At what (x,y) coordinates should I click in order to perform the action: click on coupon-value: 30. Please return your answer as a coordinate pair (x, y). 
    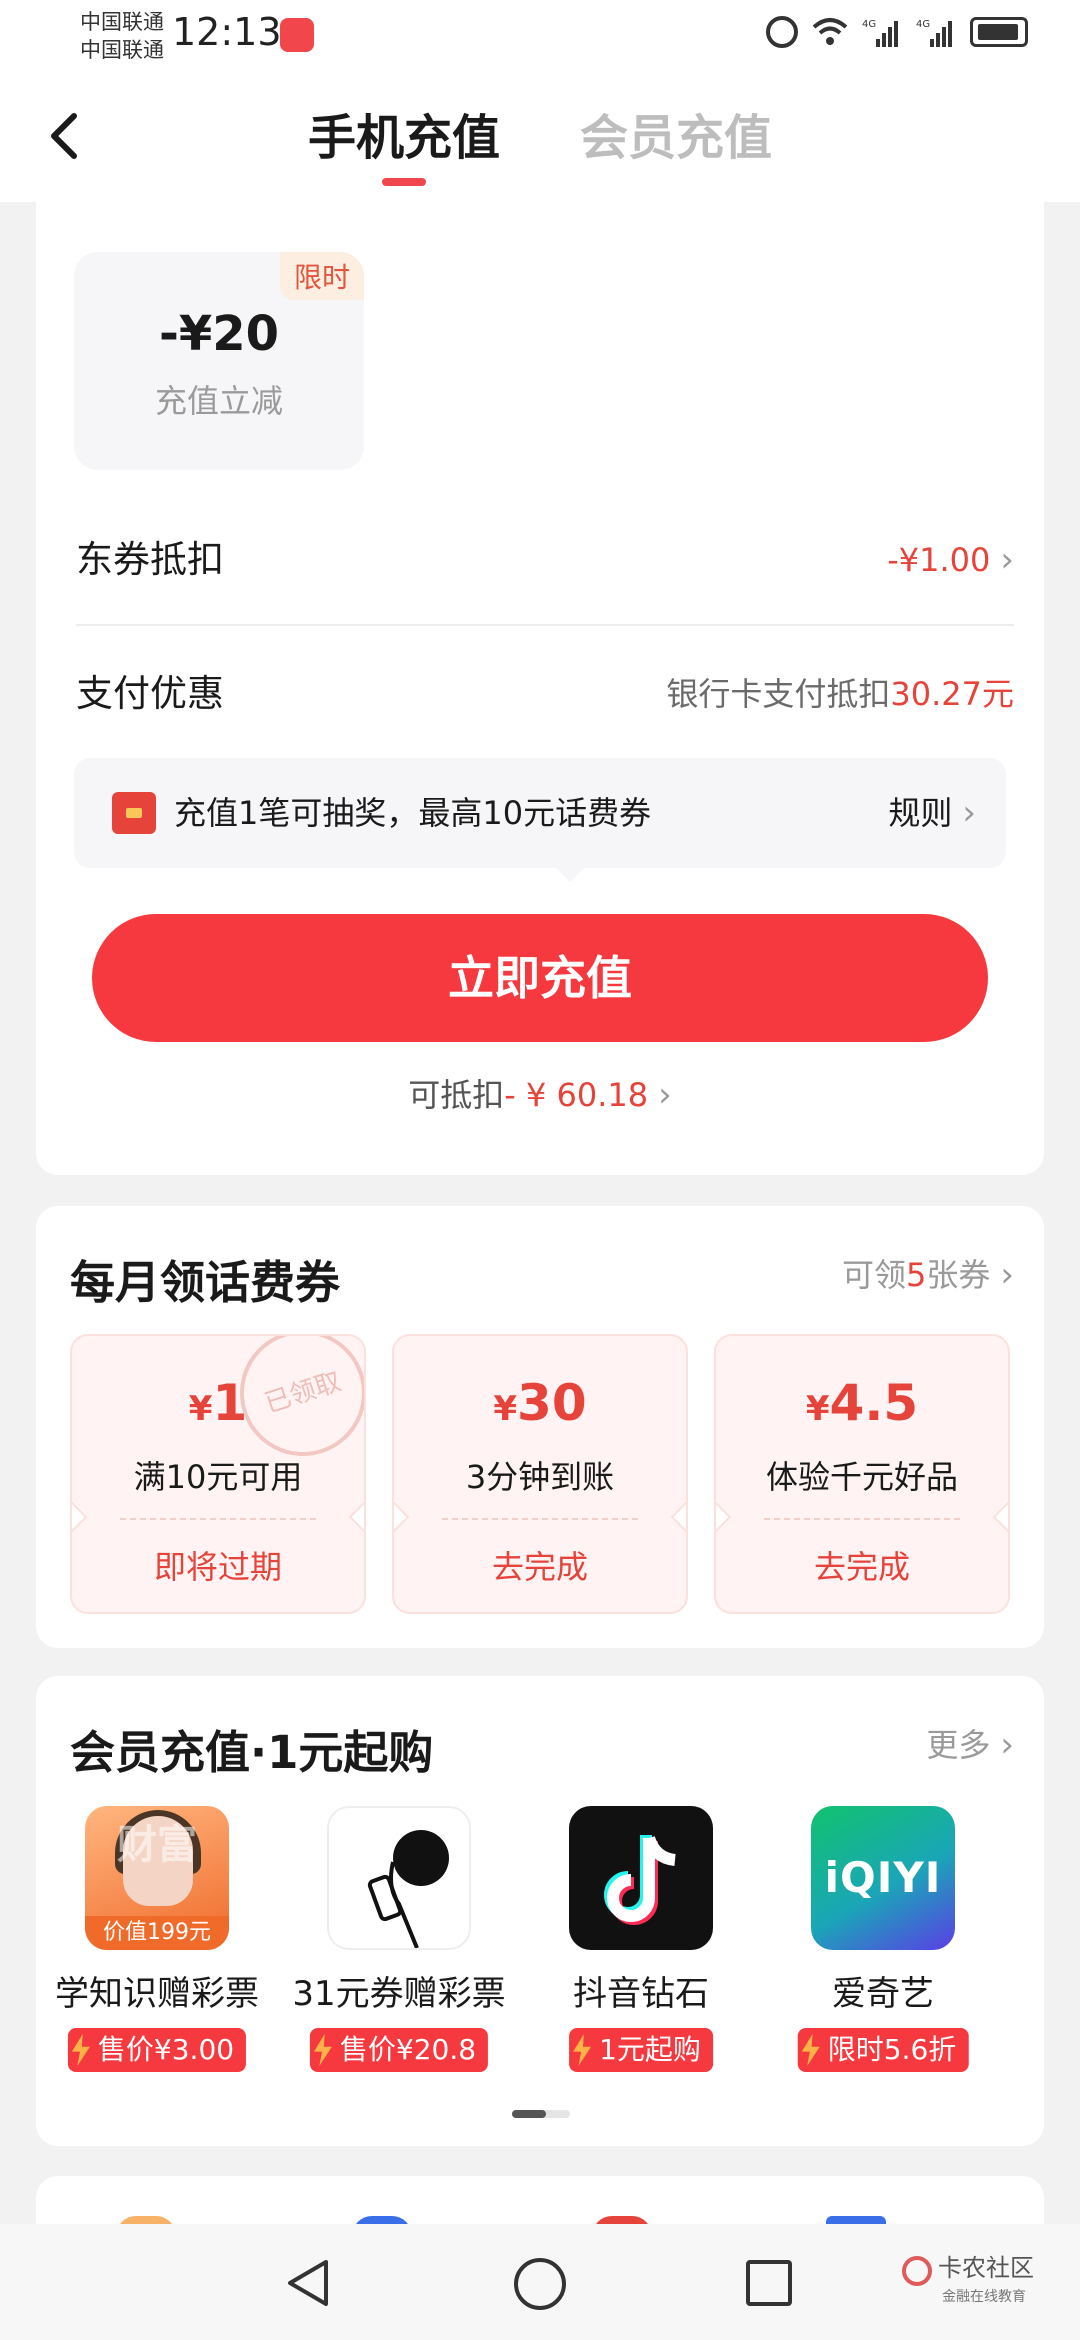
    Looking at the image, I should click on (552, 1403).